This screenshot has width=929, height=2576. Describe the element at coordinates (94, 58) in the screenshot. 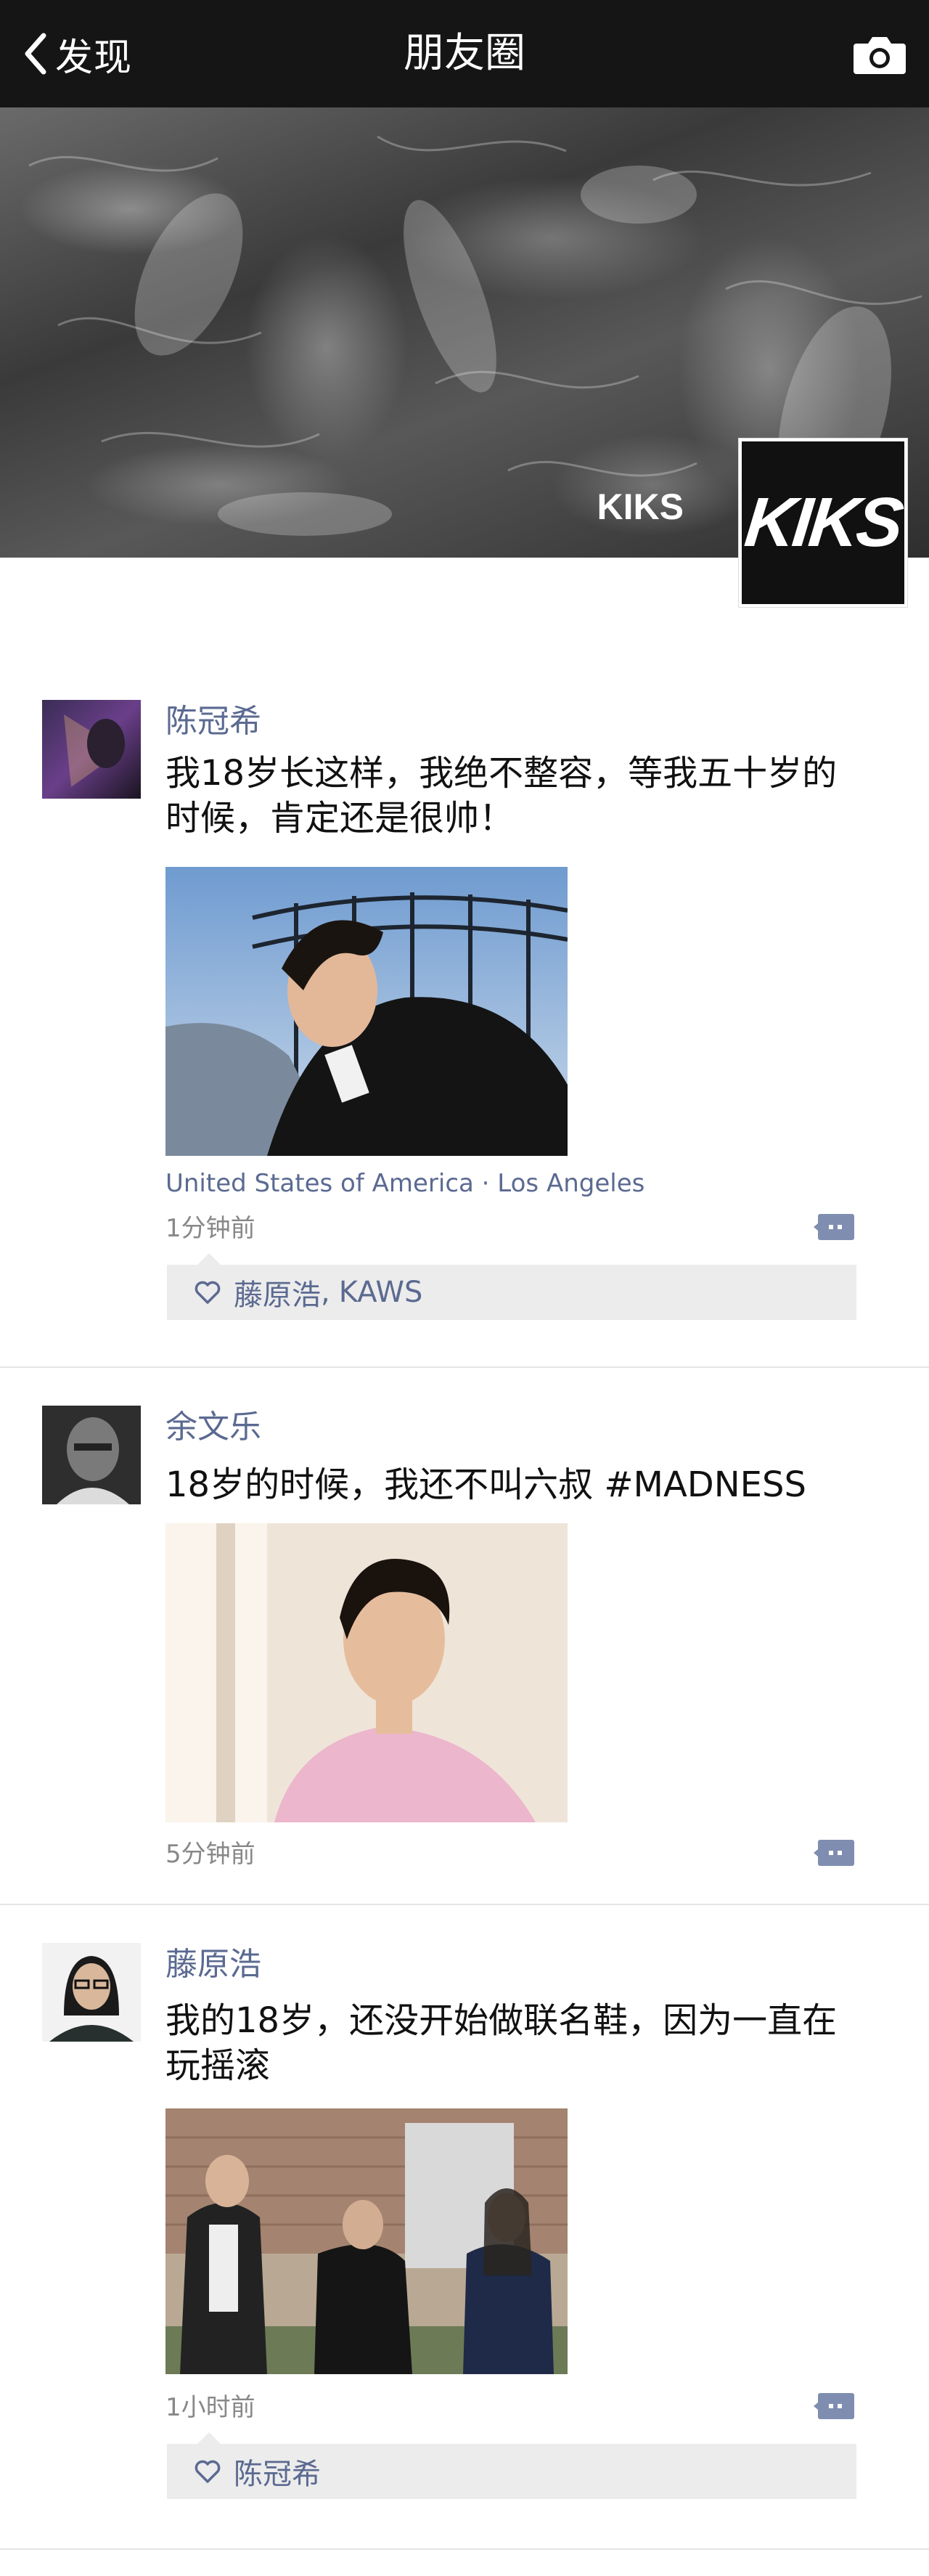

I see `back-button-label: 发现` at that location.